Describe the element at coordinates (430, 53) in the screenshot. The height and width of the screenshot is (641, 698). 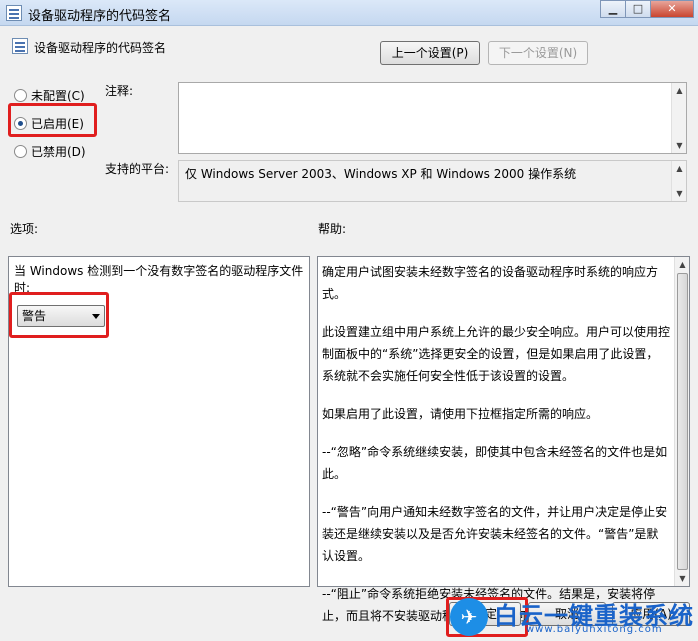
I see `previous-setting-button: 上一个设置(P)` at that location.